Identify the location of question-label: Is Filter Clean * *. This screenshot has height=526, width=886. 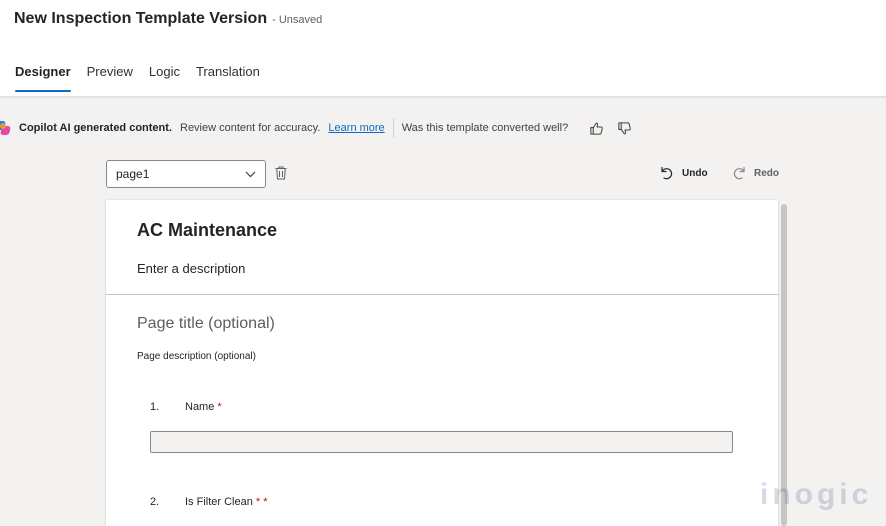
(226, 502).